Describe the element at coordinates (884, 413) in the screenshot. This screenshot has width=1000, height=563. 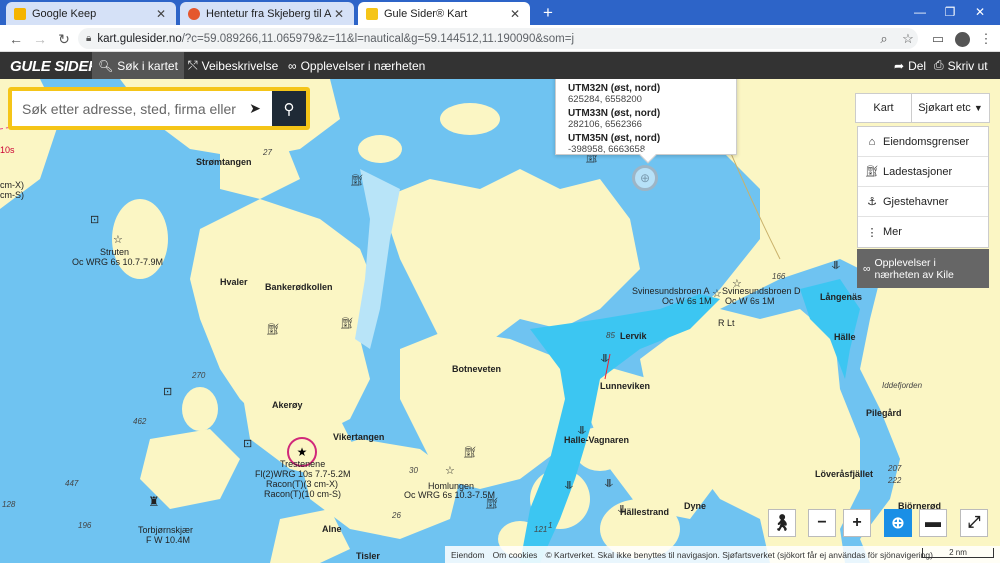
I see `map-label: Pilegård` at that location.